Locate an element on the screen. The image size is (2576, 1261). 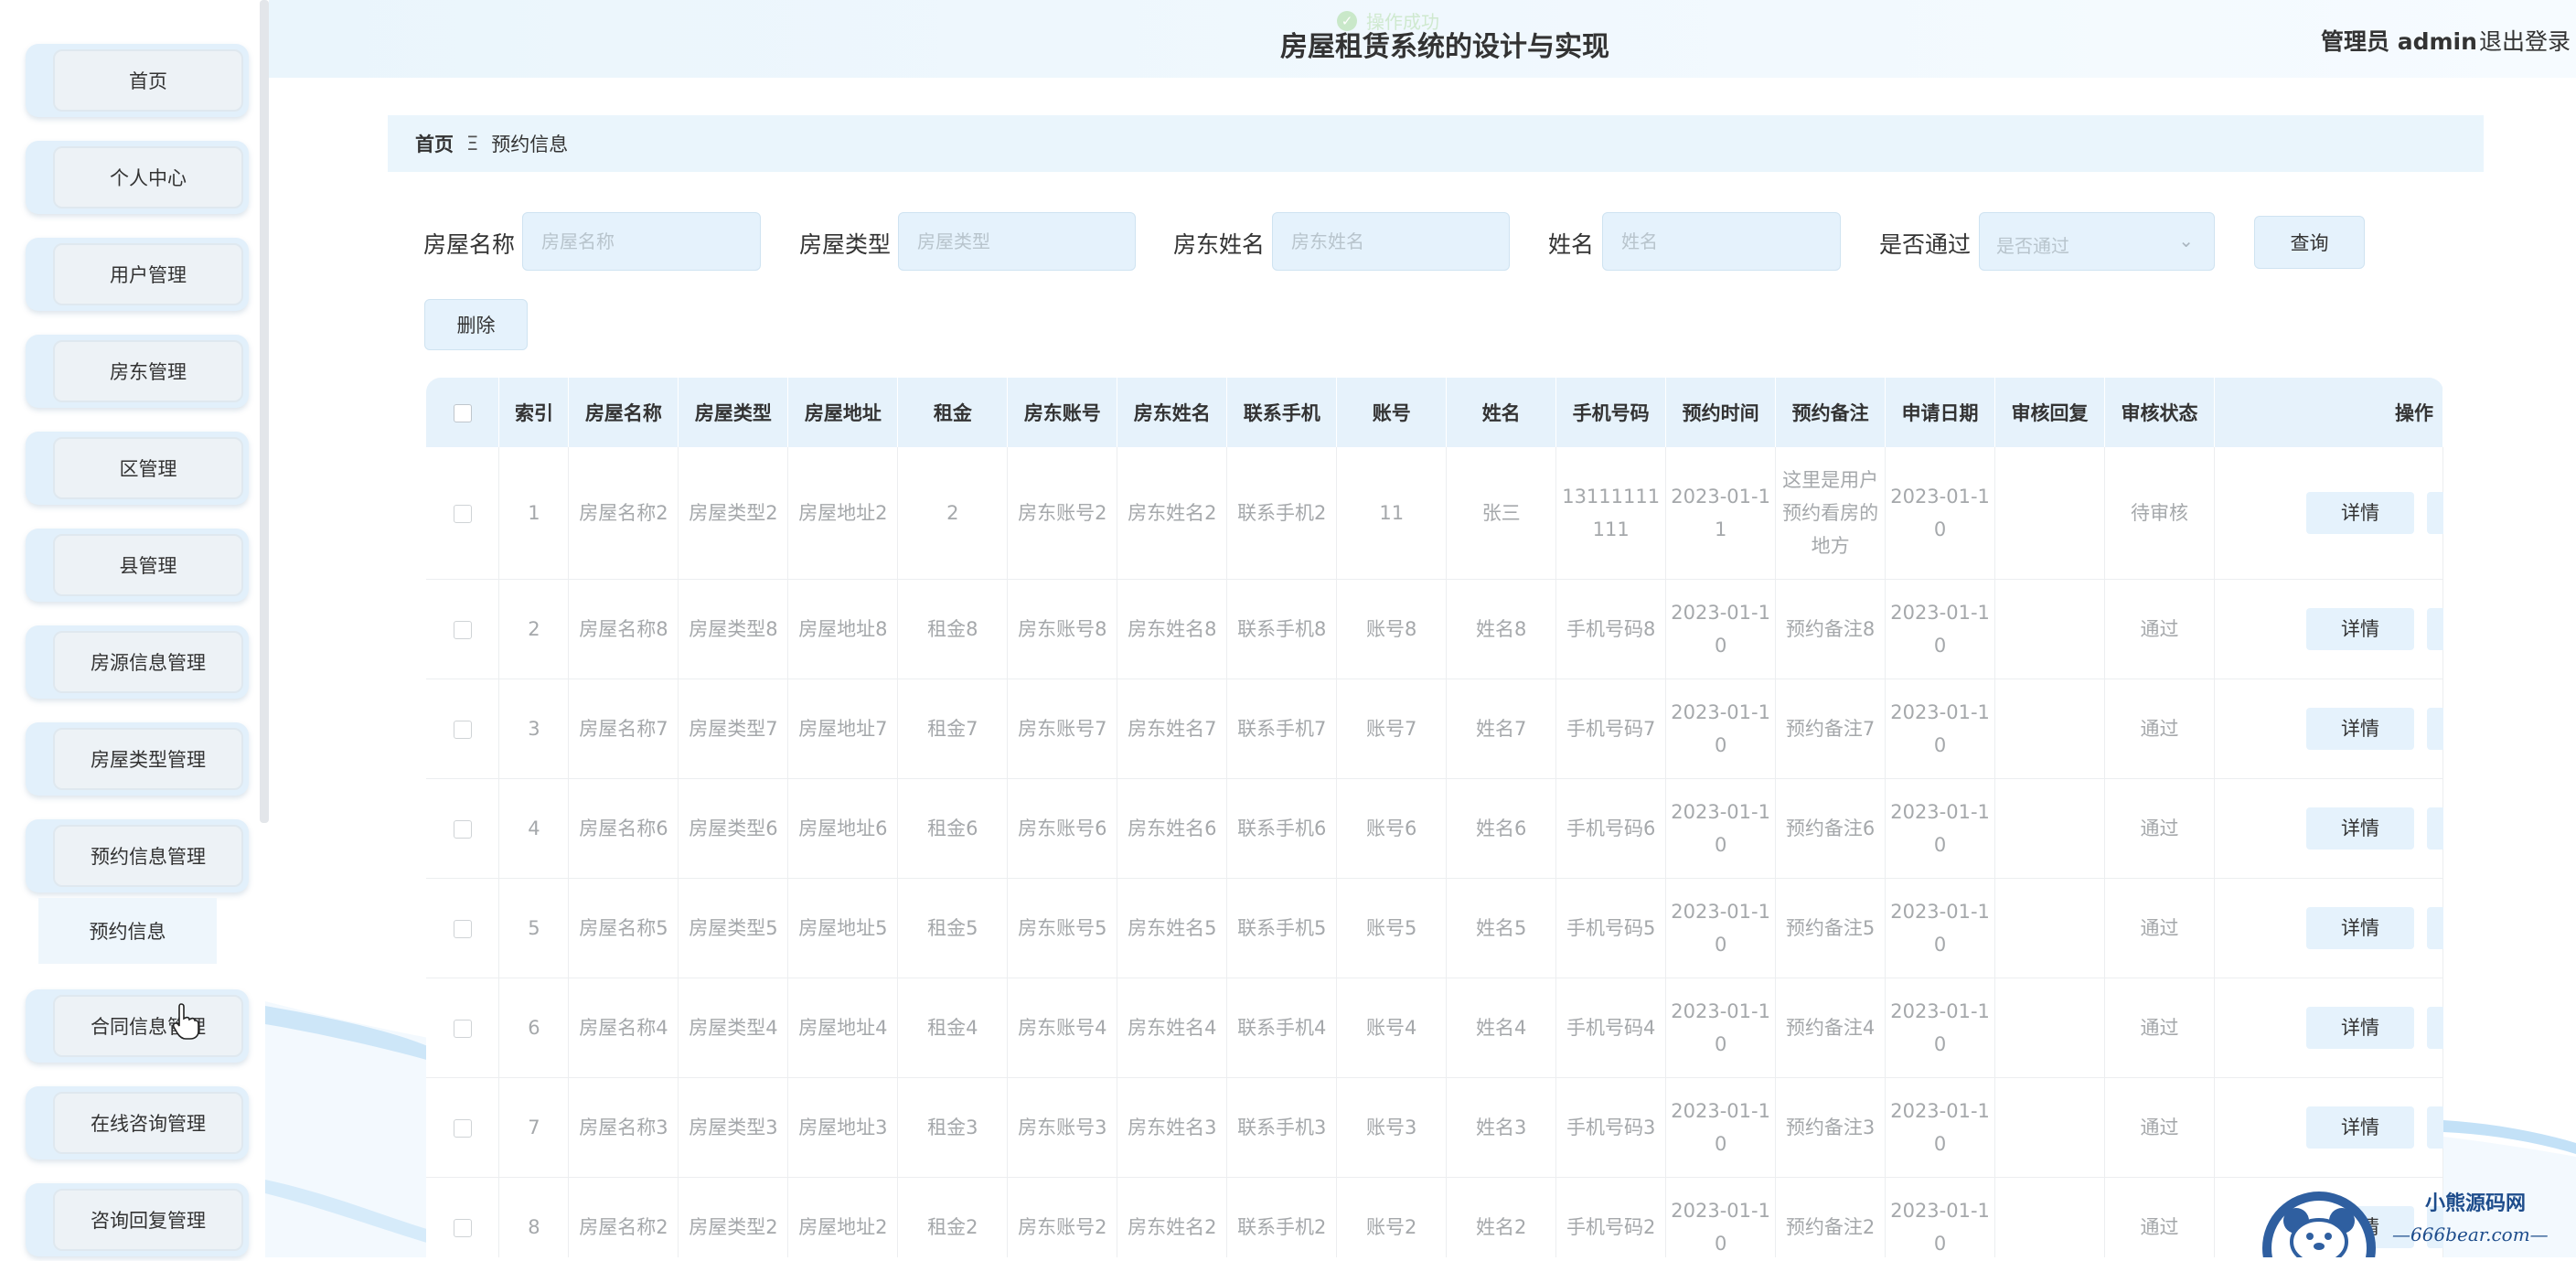
sidebar-item-profile: 个人中心 is located at coordinates (137, 177).